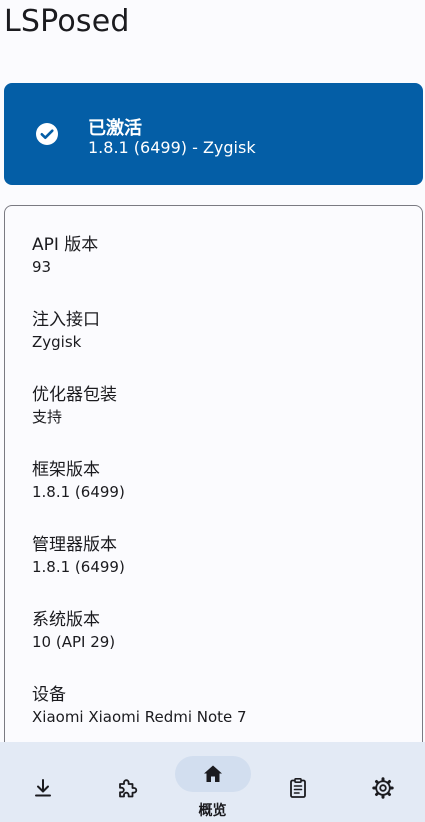 This screenshot has width=425, height=822. I want to click on nav-item-settings, so click(382, 782).